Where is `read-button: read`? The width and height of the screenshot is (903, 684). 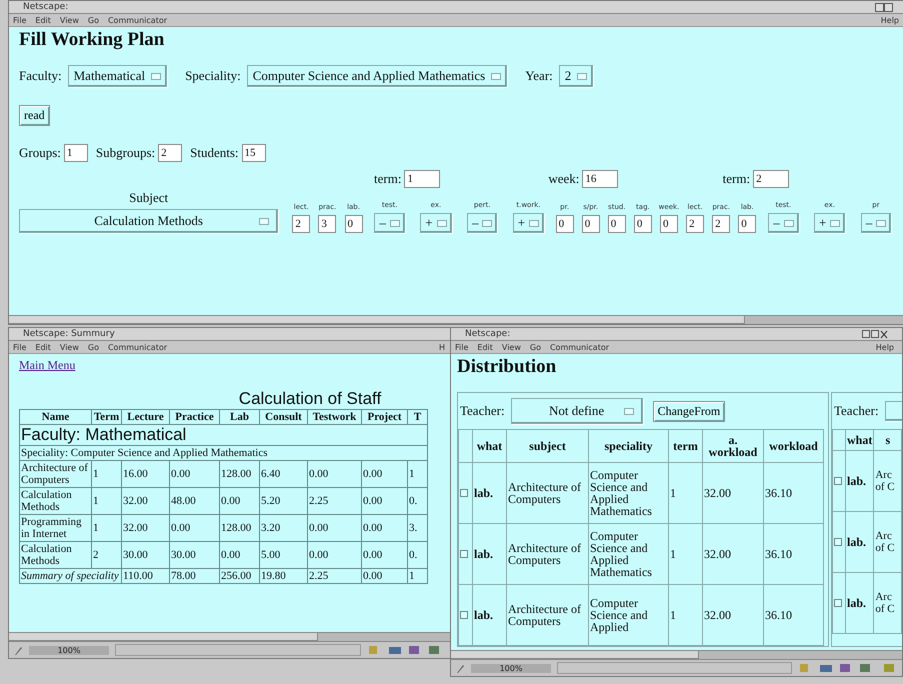
read-button: read is located at coordinates (34, 115).